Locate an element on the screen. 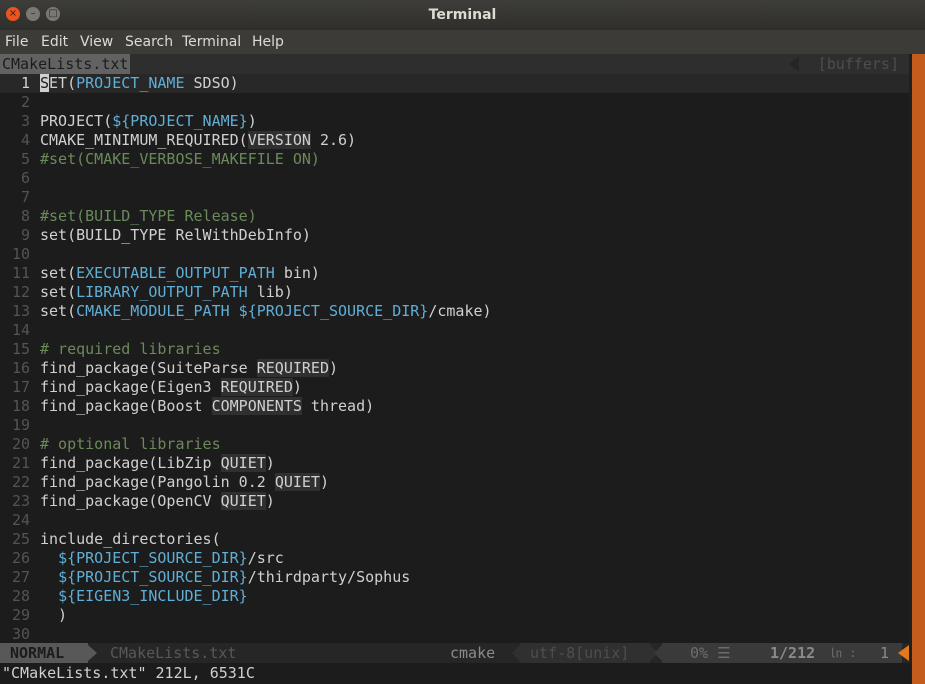 The image size is (925, 684). line-number: 25 is located at coordinates (20, 539).